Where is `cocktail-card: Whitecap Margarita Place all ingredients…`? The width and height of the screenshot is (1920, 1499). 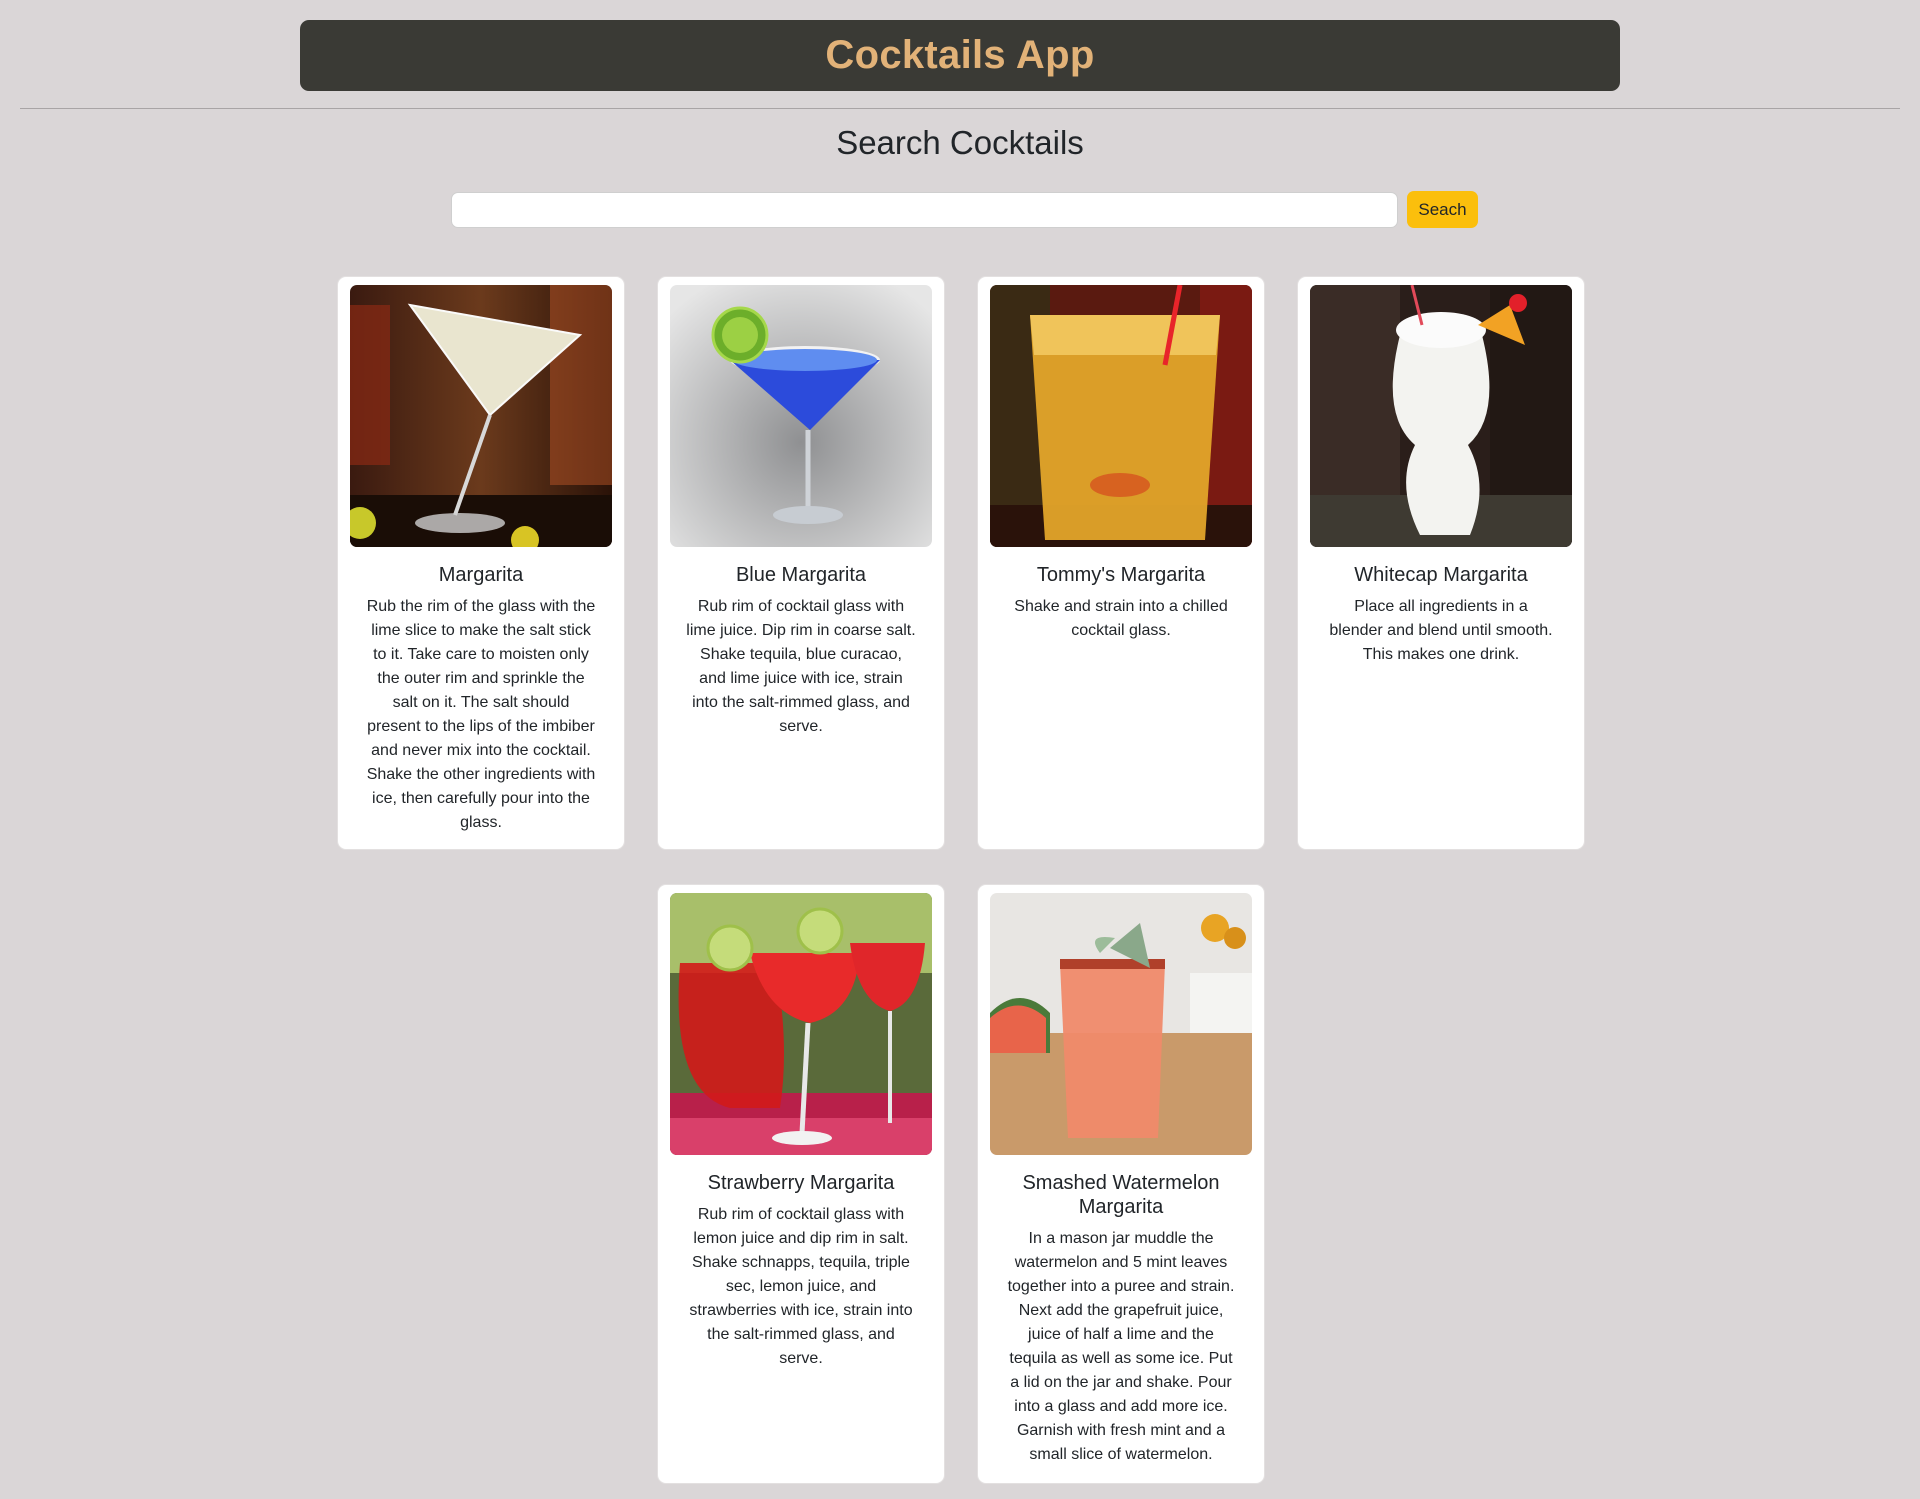 cocktail-card: Whitecap Margarita Place all ingredients… is located at coordinates (1441, 563).